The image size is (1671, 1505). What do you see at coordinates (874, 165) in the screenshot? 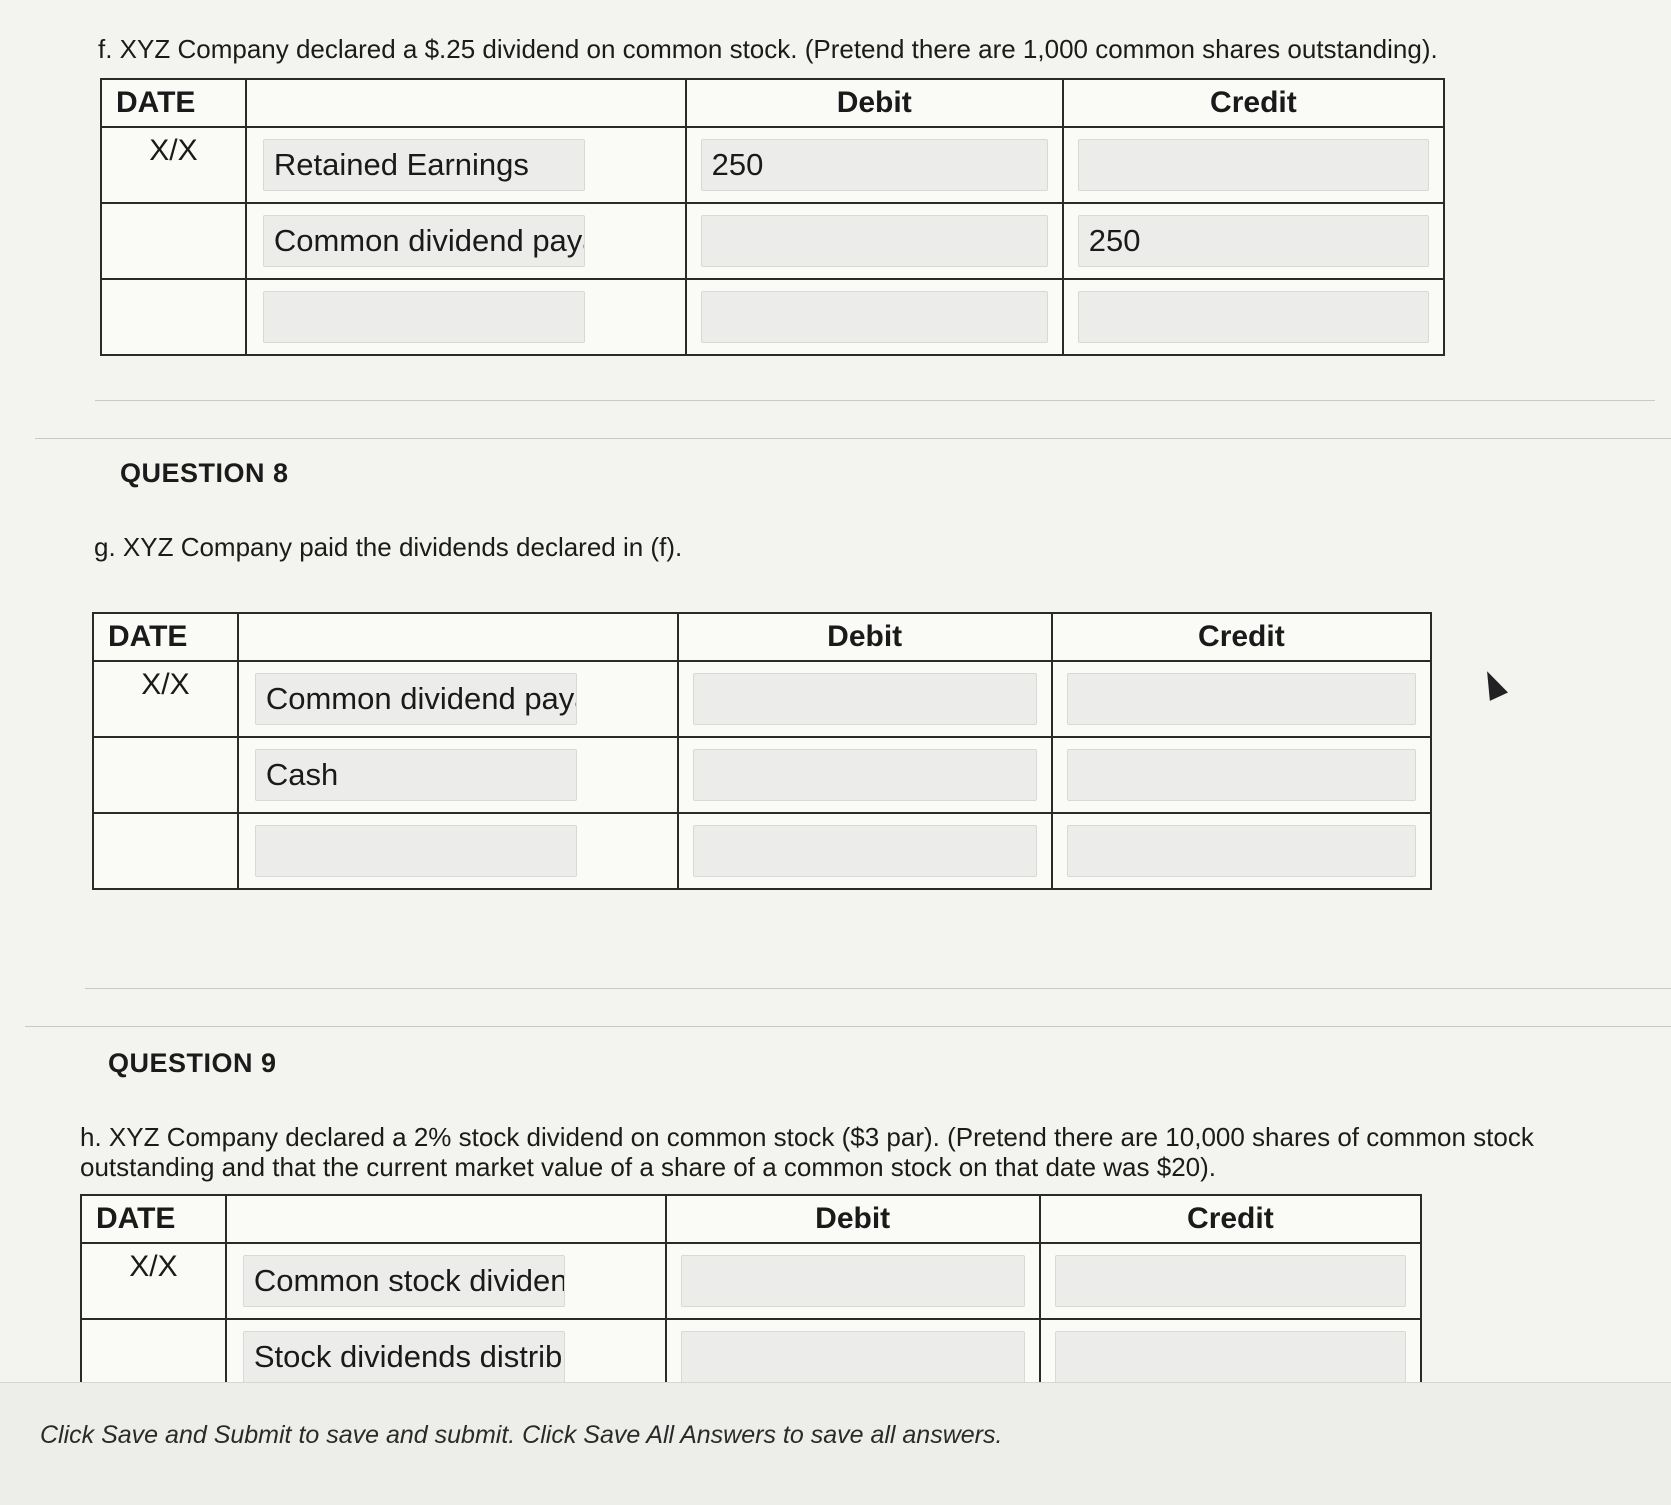
I see `debit-input: 250` at bounding box center [874, 165].